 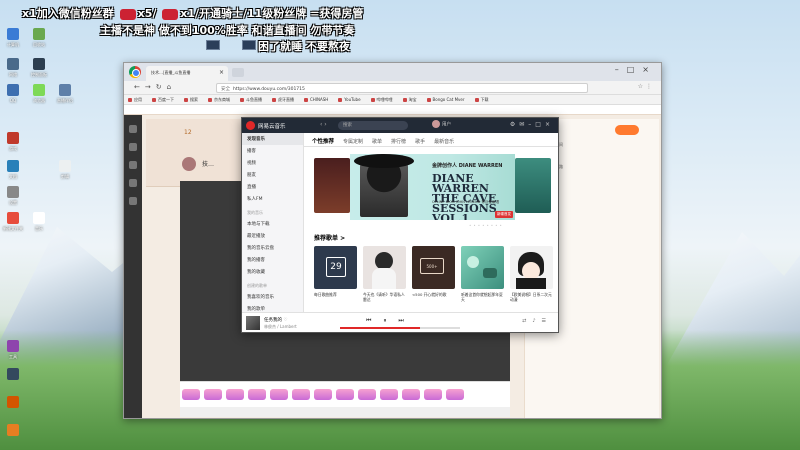 I want to click on tab-charts: 排行榜, so click(x=398, y=142).